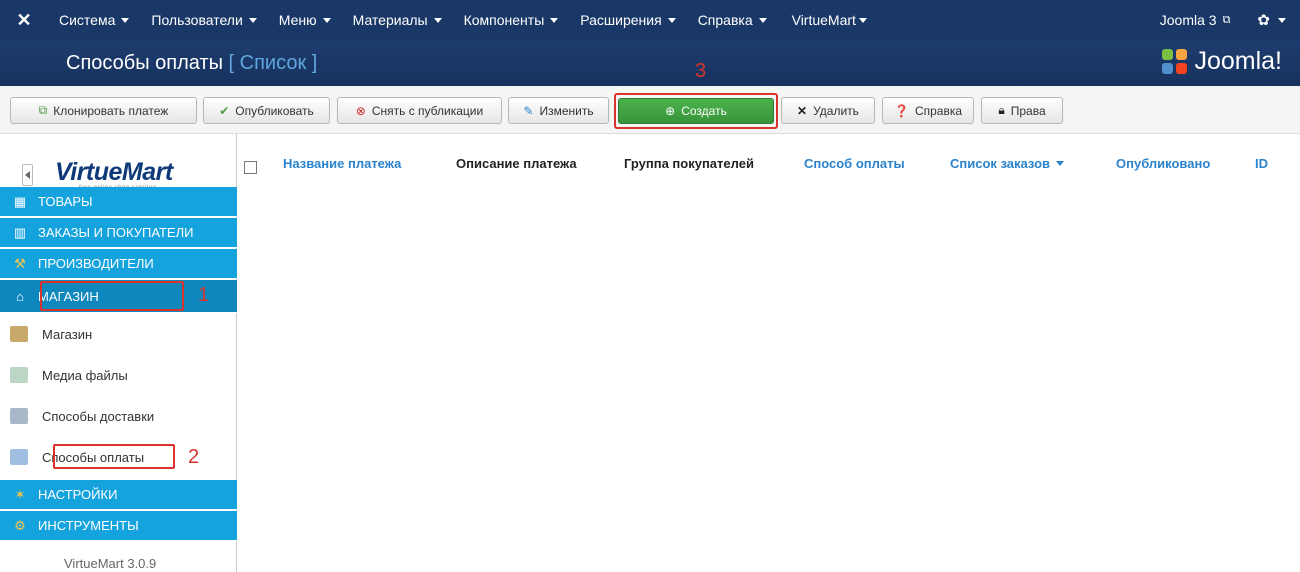 The width and height of the screenshot is (1300, 572). Describe the element at coordinates (43, 110) in the screenshot. I see `copy-icon: ⧉` at that location.